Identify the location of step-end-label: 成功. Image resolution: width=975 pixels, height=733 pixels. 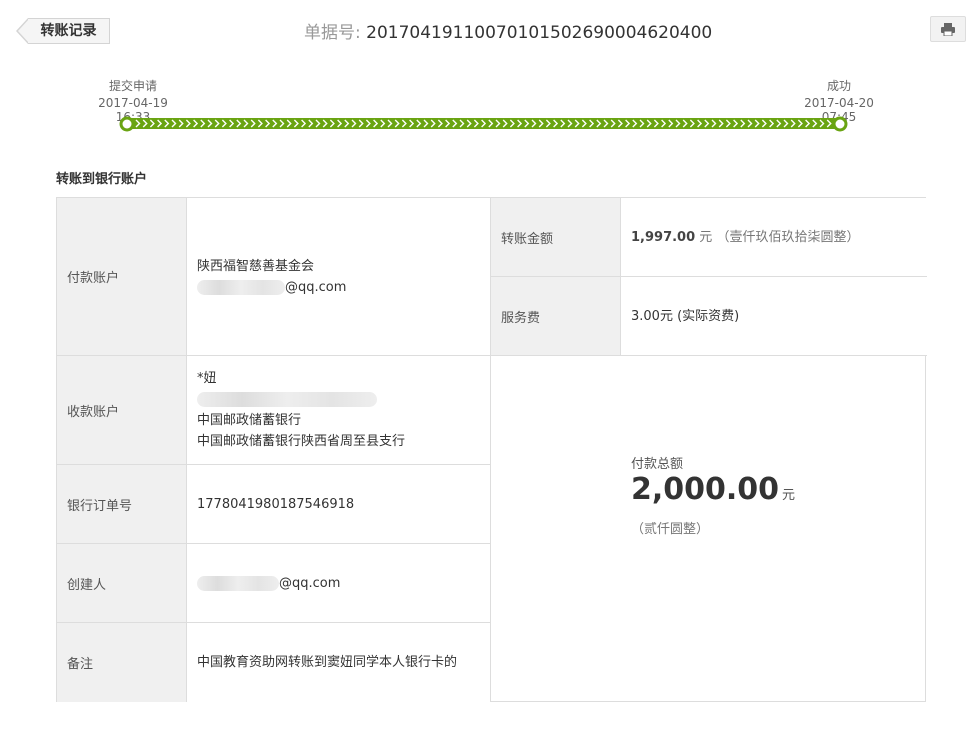
(838, 86).